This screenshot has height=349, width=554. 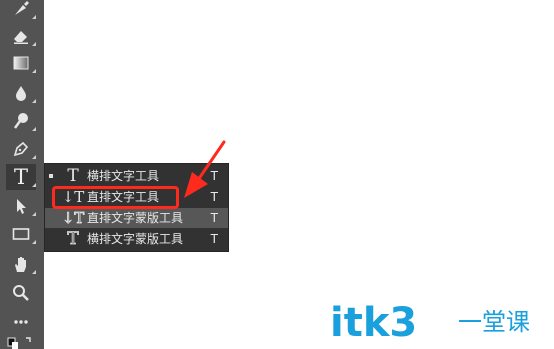 I want to click on color-swatches, so click(x=21, y=341).